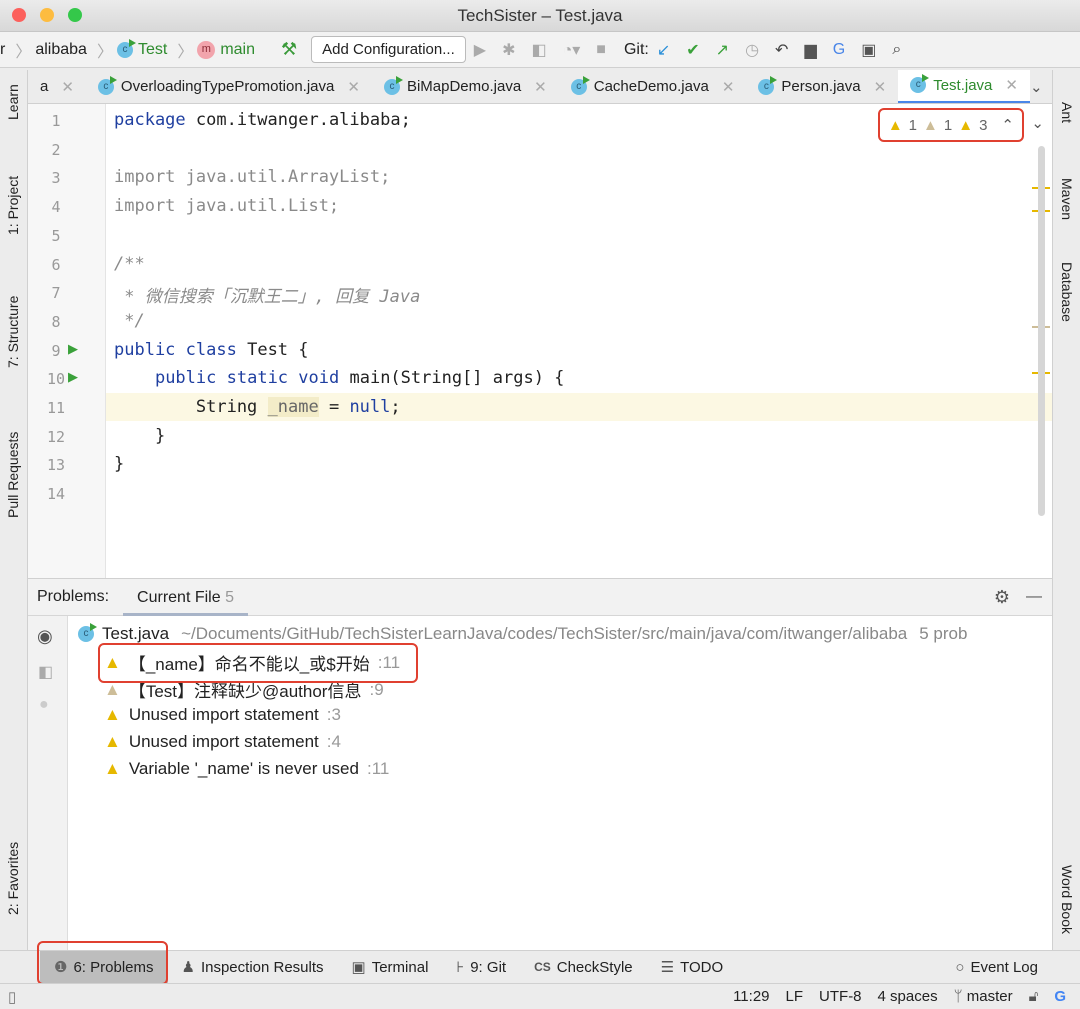  What do you see at coordinates (57, 86) in the screenshot?
I see `tab-a: a ✕` at bounding box center [57, 86].